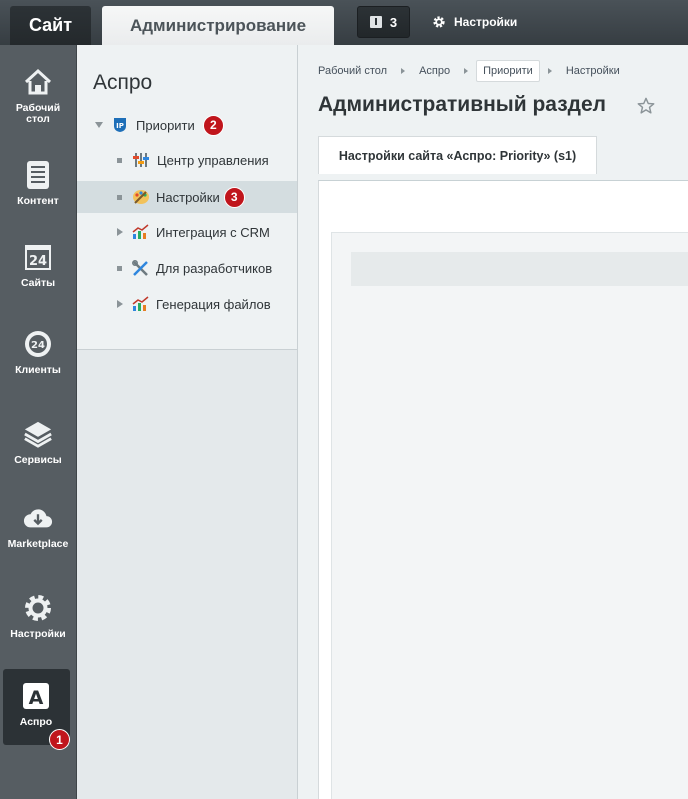 The height and width of the screenshot is (799, 688). I want to click on top-settings-button: Настройки, so click(474, 22).